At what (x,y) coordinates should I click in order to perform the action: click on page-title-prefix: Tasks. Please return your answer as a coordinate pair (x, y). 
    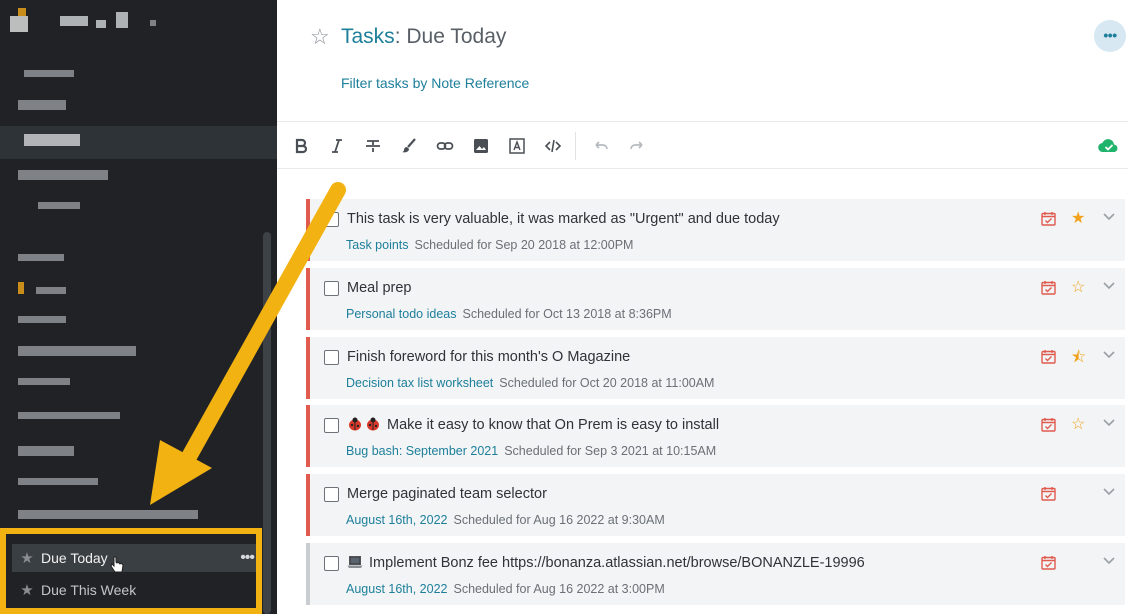
    Looking at the image, I should click on (368, 36).